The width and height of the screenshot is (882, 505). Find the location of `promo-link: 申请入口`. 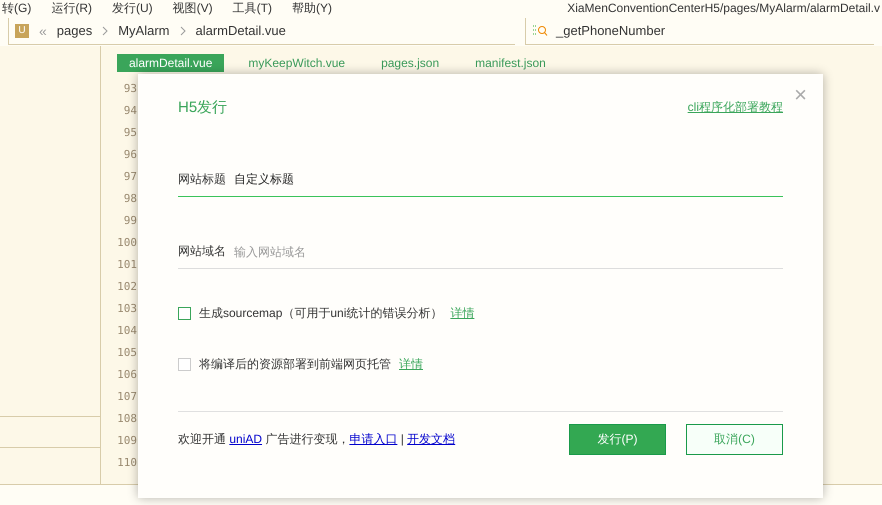

promo-link: 申请入口 is located at coordinates (373, 439).